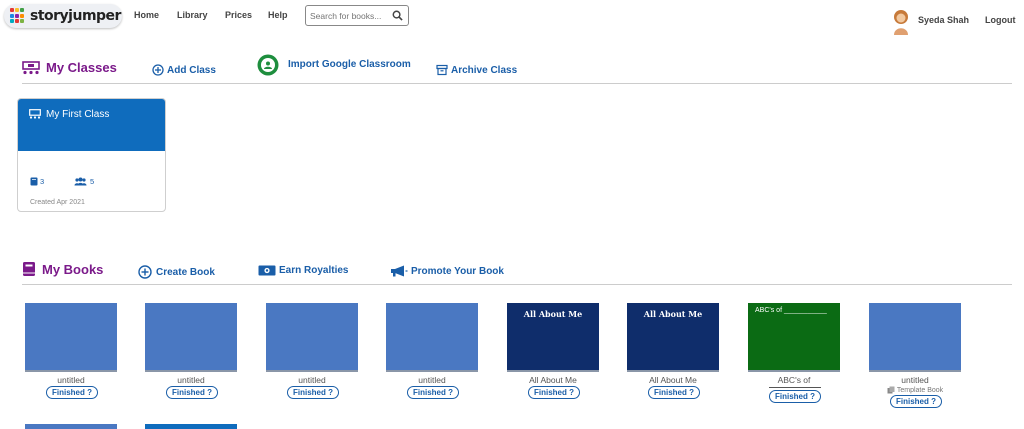 The image size is (1024, 429). I want to click on search-box, so click(357, 15).